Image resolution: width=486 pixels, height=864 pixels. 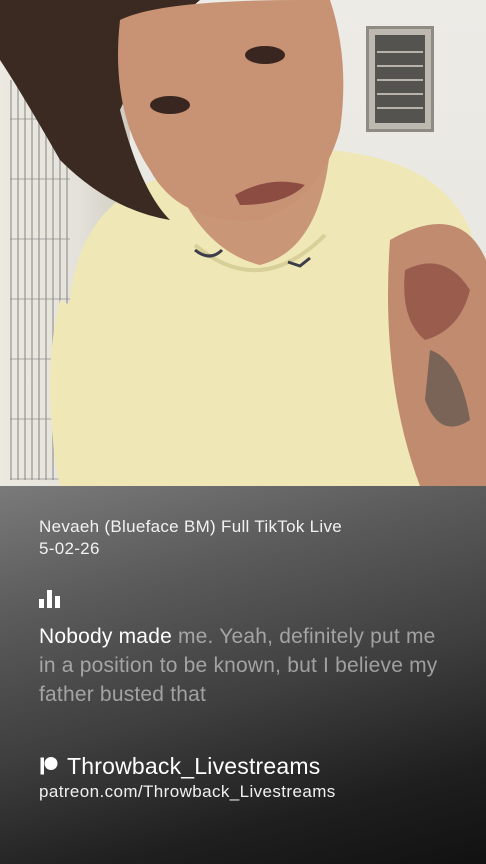 What do you see at coordinates (69, 548) in the screenshot?
I see `stream-date: 5-02-26` at bounding box center [69, 548].